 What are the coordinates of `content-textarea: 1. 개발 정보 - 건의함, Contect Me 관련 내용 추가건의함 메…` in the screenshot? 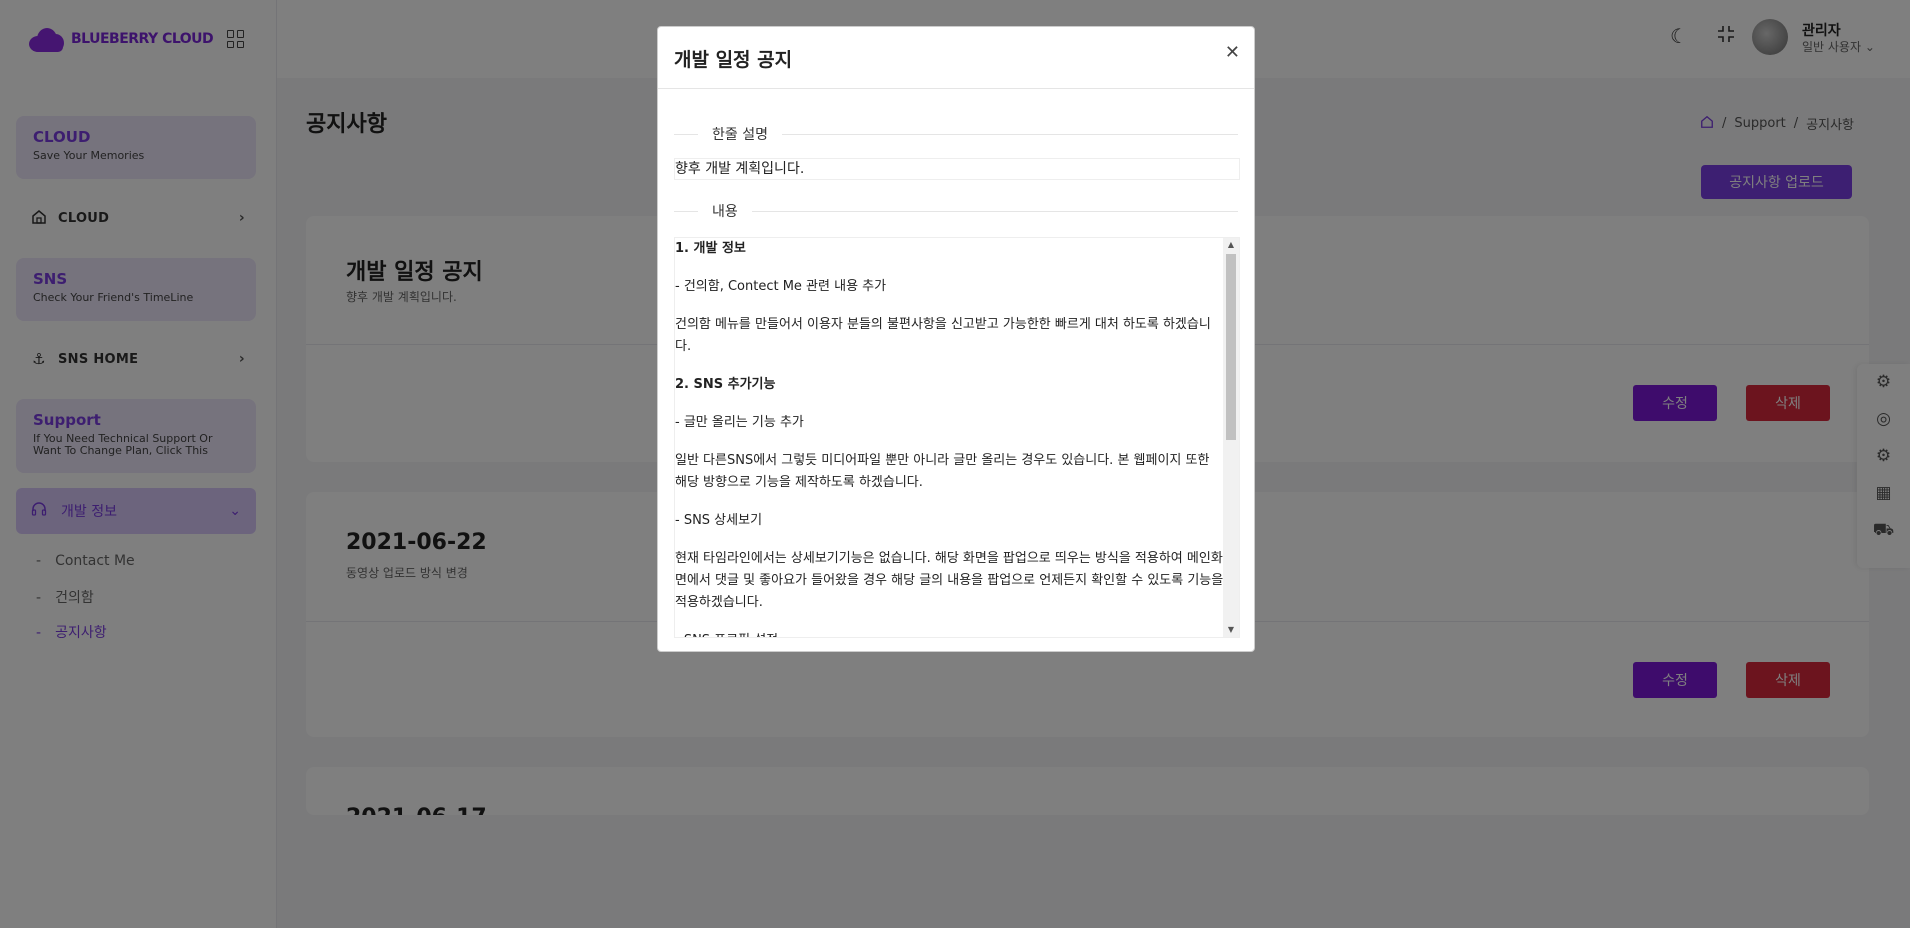 It's located at (957, 437).